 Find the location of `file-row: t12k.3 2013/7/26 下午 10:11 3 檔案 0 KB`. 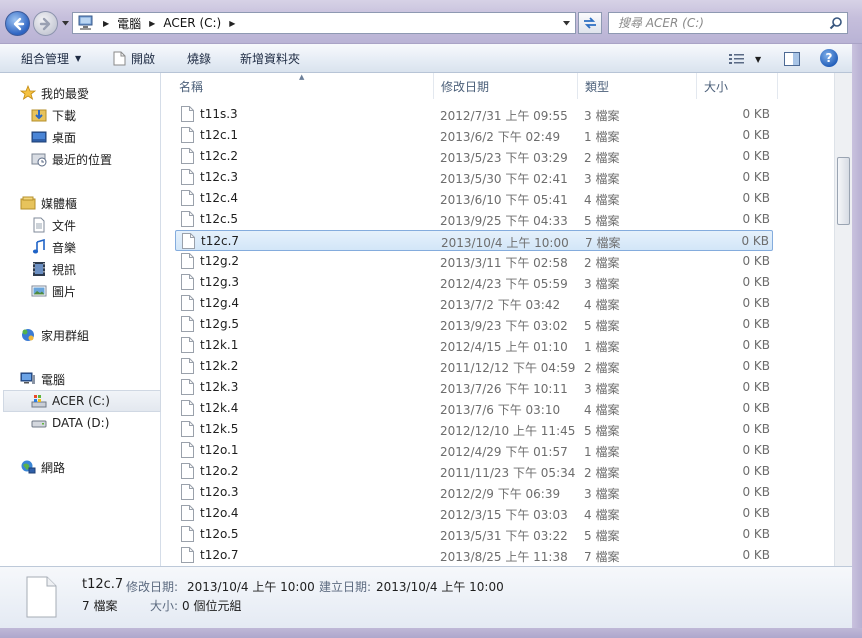

file-row: t12k.3 2013/7/26 下午 10:11 3 檔案 0 KB is located at coordinates (474, 387).